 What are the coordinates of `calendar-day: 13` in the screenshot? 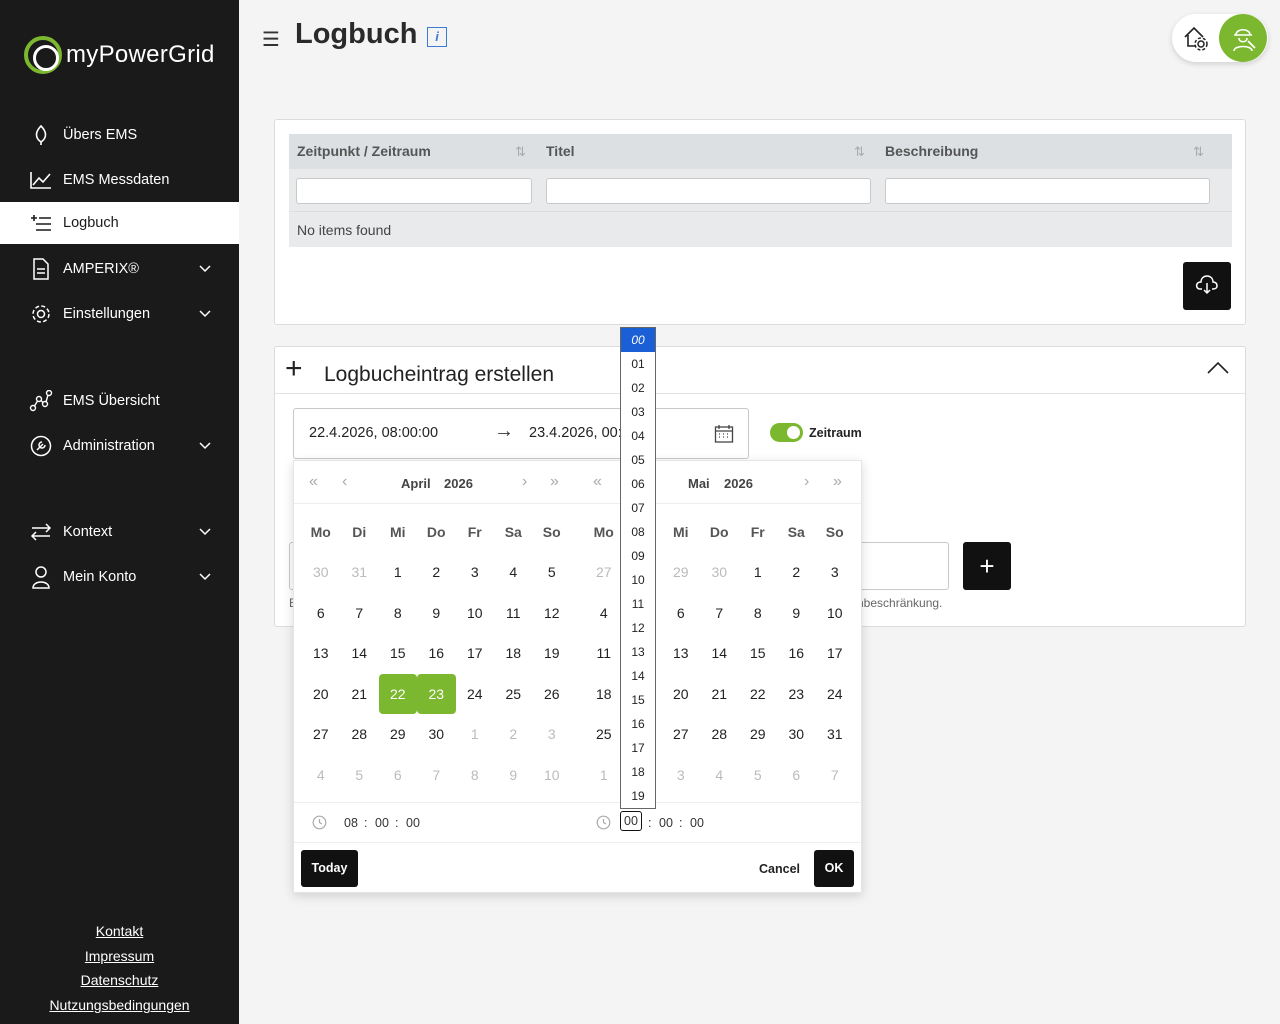 It's located at (321, 653).